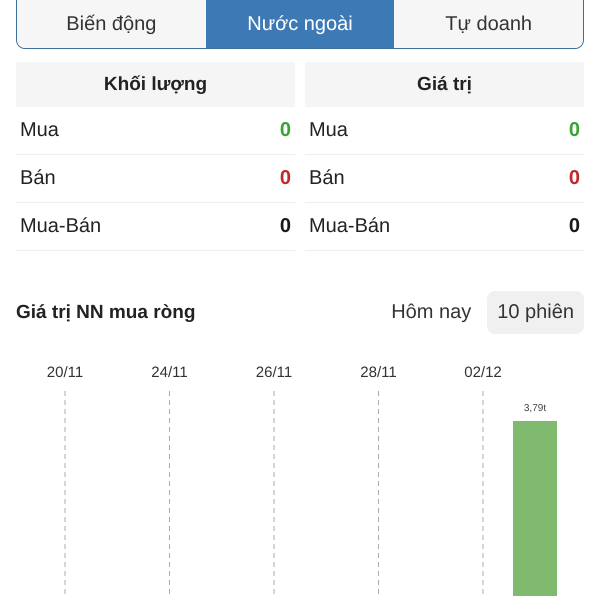 This screenshot has width=600, height=600. Describe the element at coordinates (106, 313) in the screenshot. I see `section-title: Giá trị NN mua ròng` at that location.